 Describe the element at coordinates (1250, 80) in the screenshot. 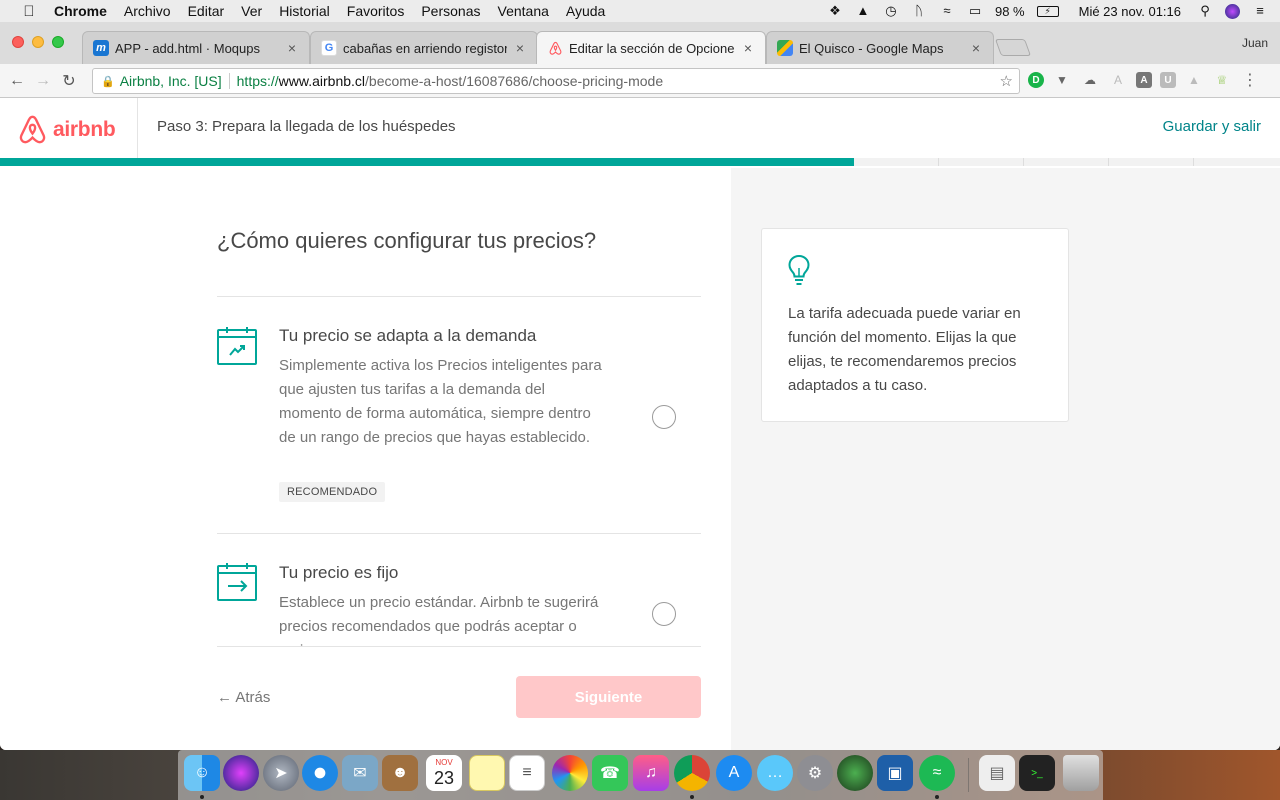

I see `chrome-menu-icon: ⋮` at that location.